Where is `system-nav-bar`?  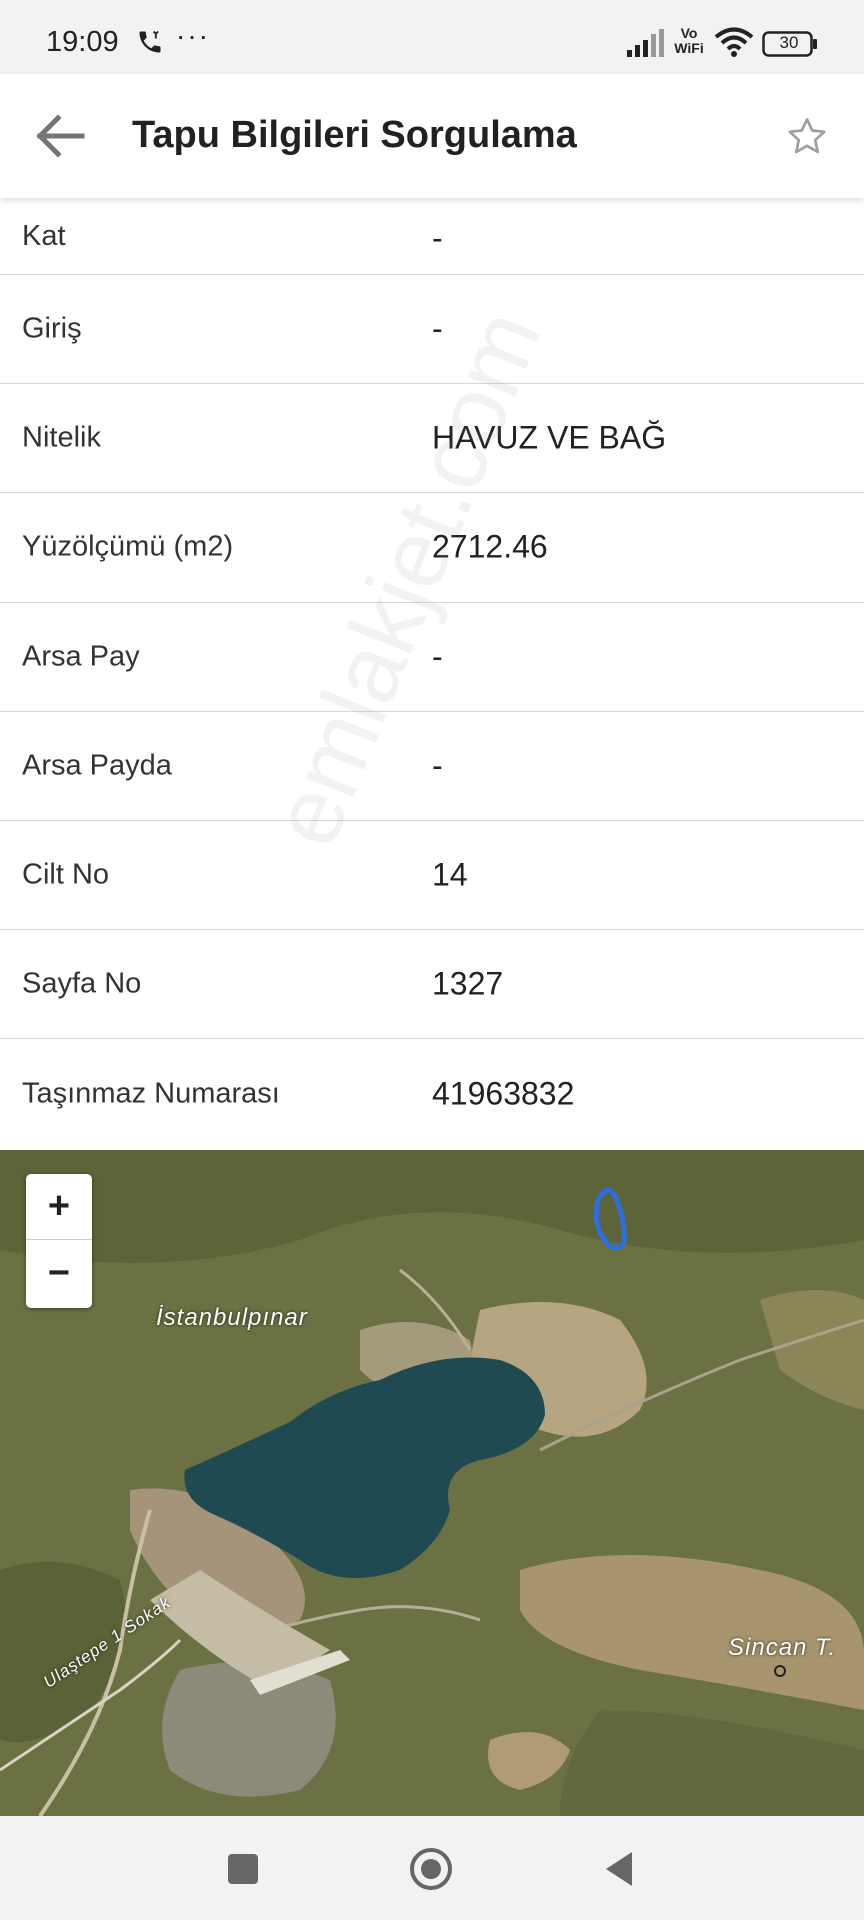
system-nav-bar is located at coordinates (432, 1868).